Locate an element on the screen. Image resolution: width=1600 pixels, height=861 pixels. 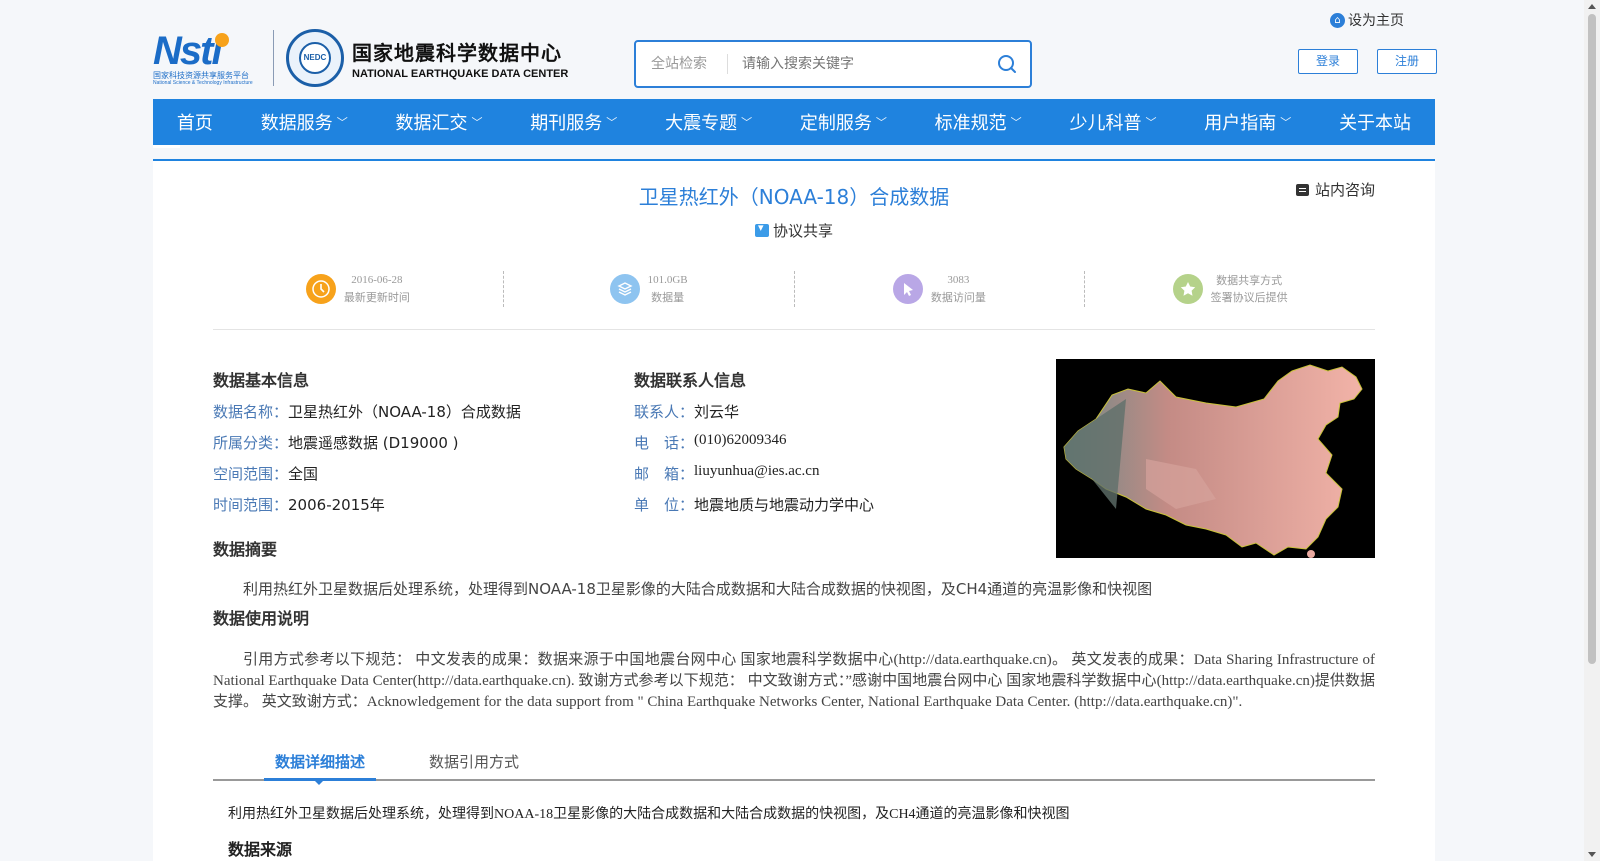
nav-item-label: 数据服务 is located at coordinates (296, 123).